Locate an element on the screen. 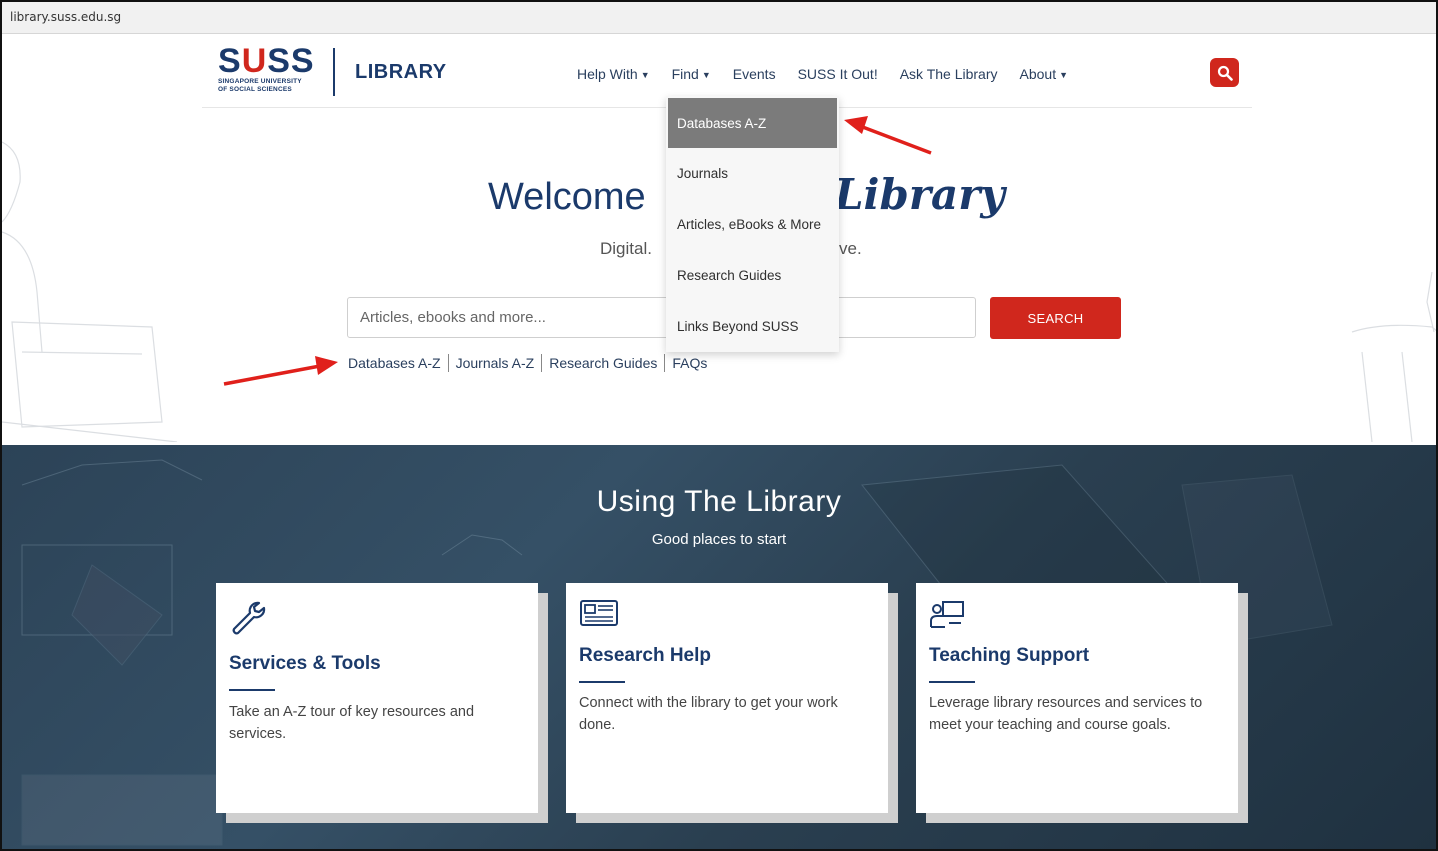  tagline-right: ve. is located at coordinates (850, 248).